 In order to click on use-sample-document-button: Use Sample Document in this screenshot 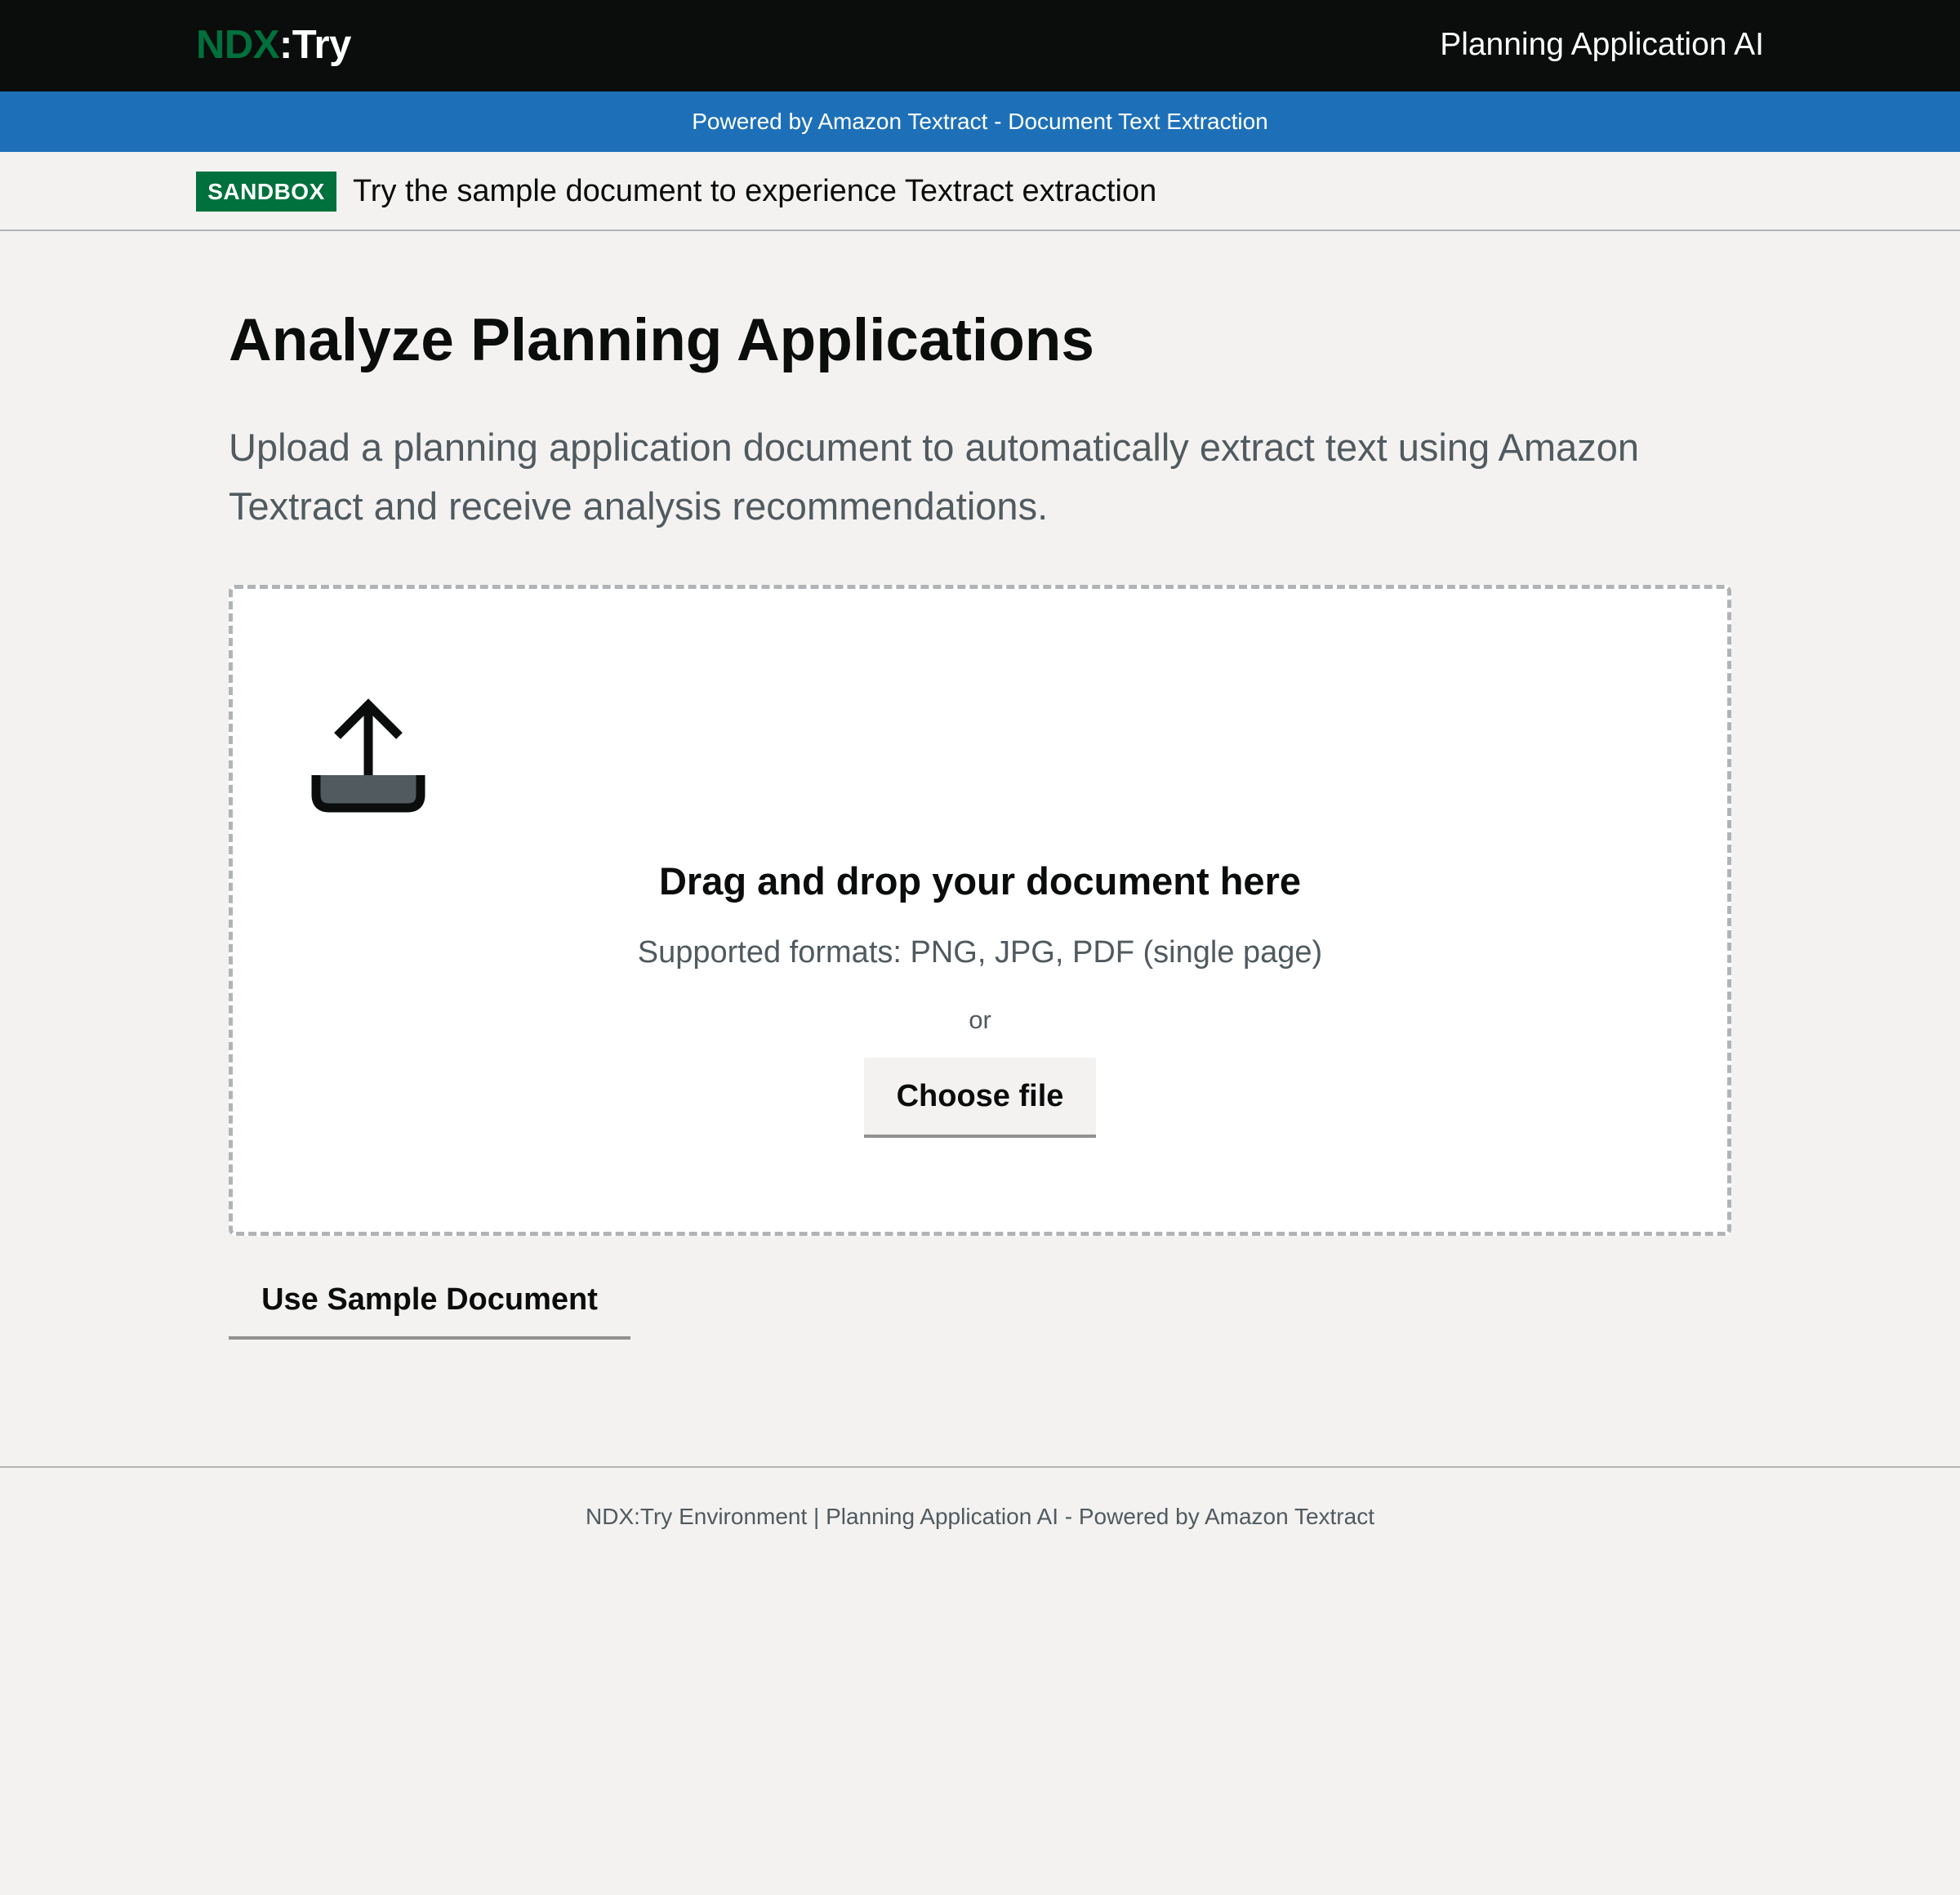, I will do `click(429, 1301)`.